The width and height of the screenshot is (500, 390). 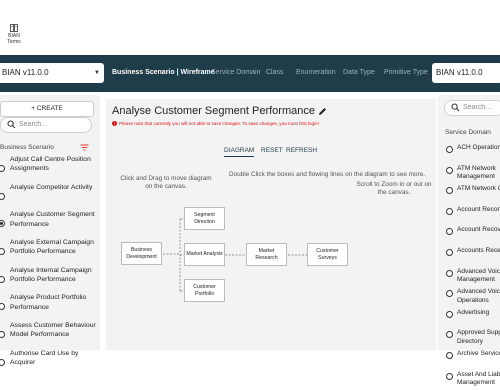 I want to click on node-segment-direction: Segment Direction, so click(x=204, y=218).